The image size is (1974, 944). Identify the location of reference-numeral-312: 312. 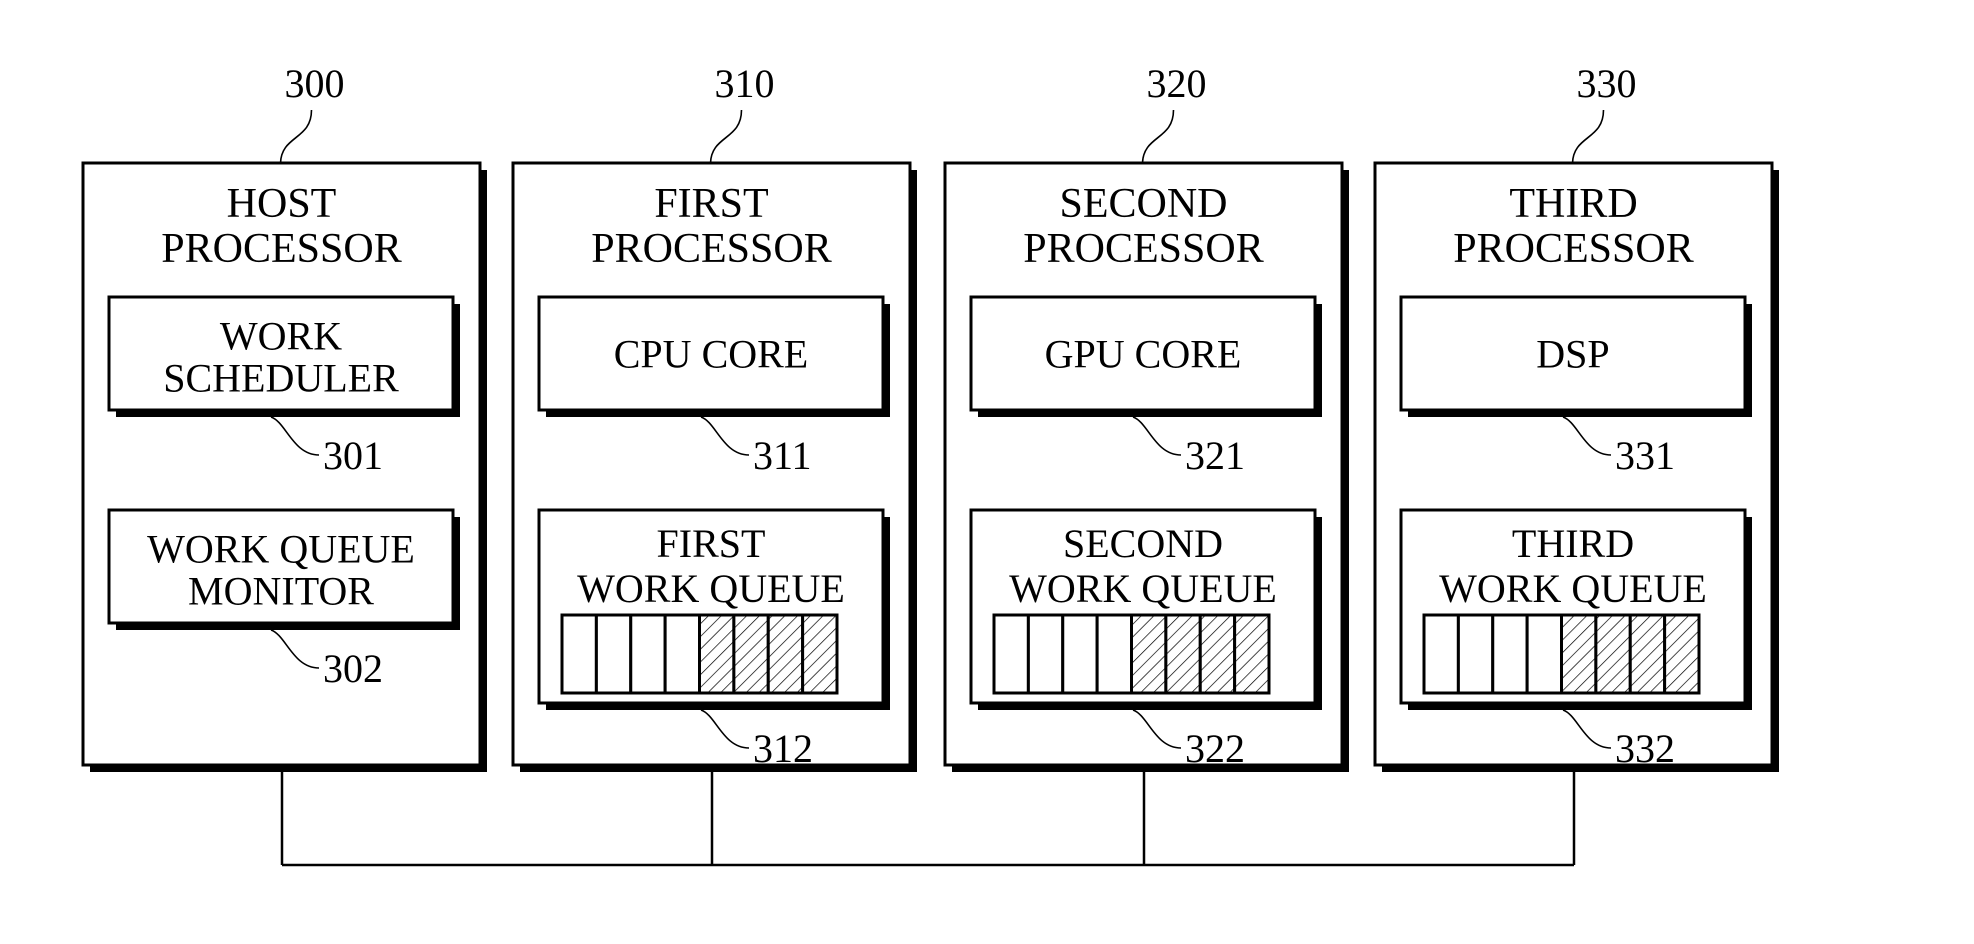
(783, 748).